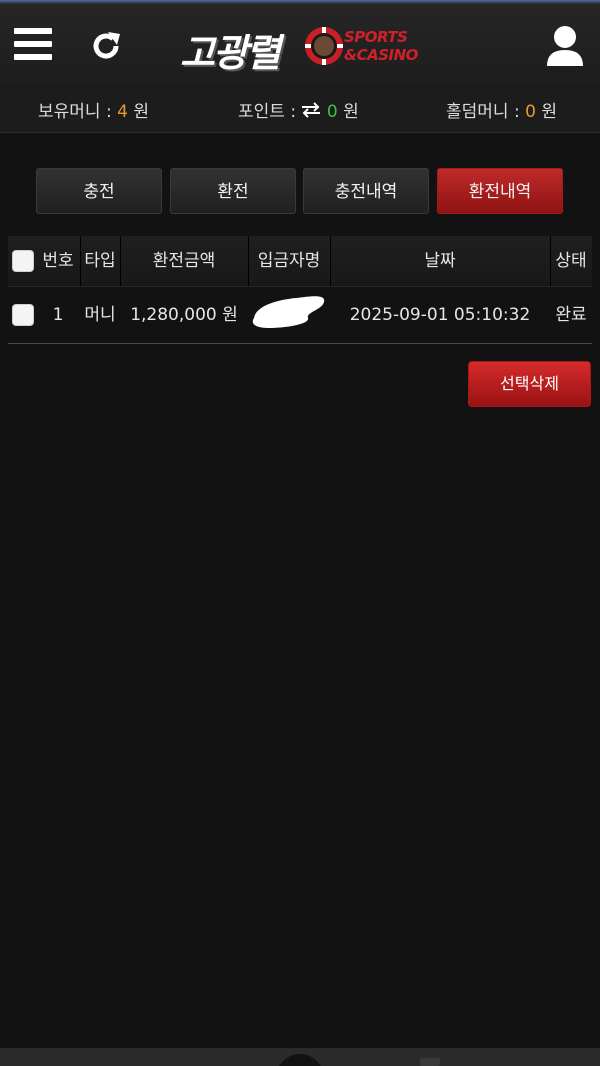 This screenshot has width=600, height=1066. What do you see at coordinates (440, 315) in the screenshot?
I see `row-date: 2025-09-01 05:10:32` at bounding box center [440, 315].